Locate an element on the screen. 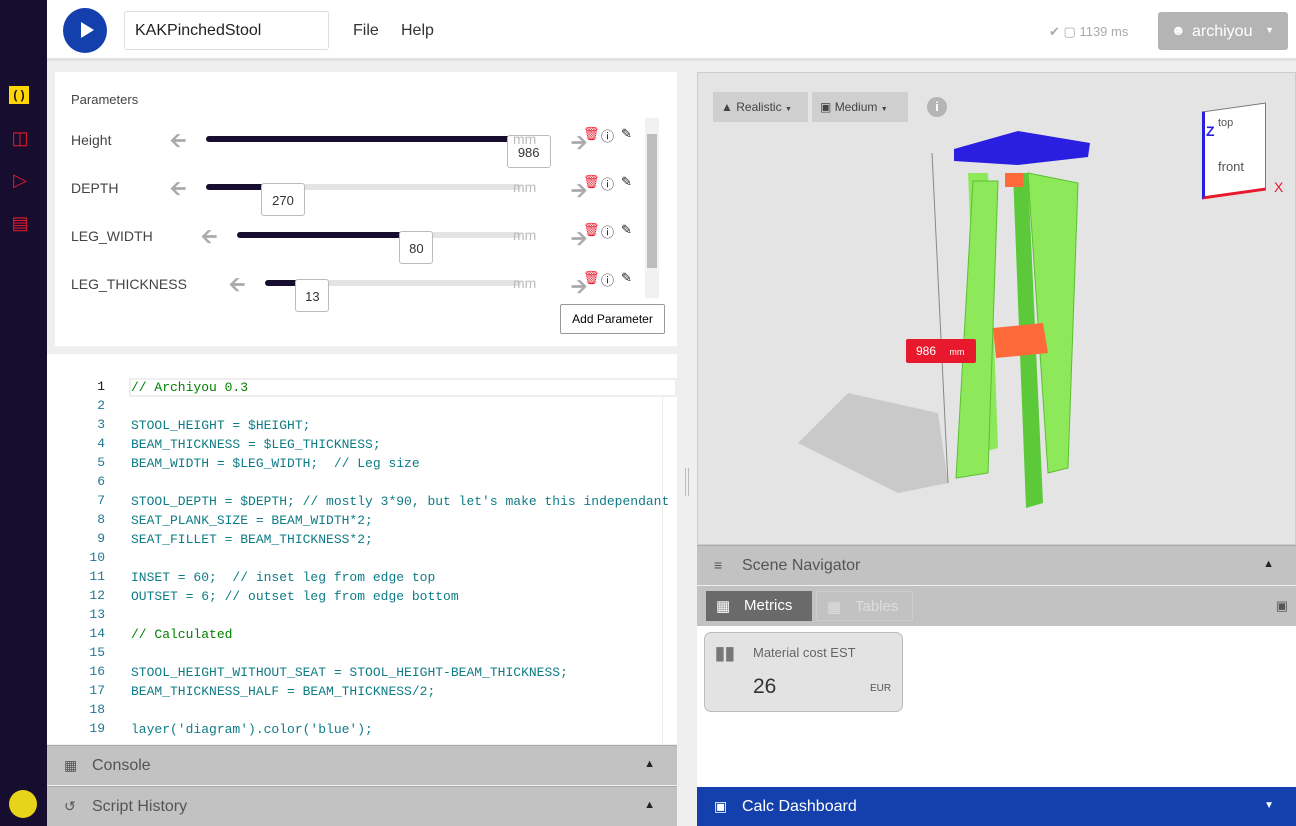 Image resolution: width=1296 pixels, height=826 pixels. line-number: 19 is located at coordinates (97, 728).